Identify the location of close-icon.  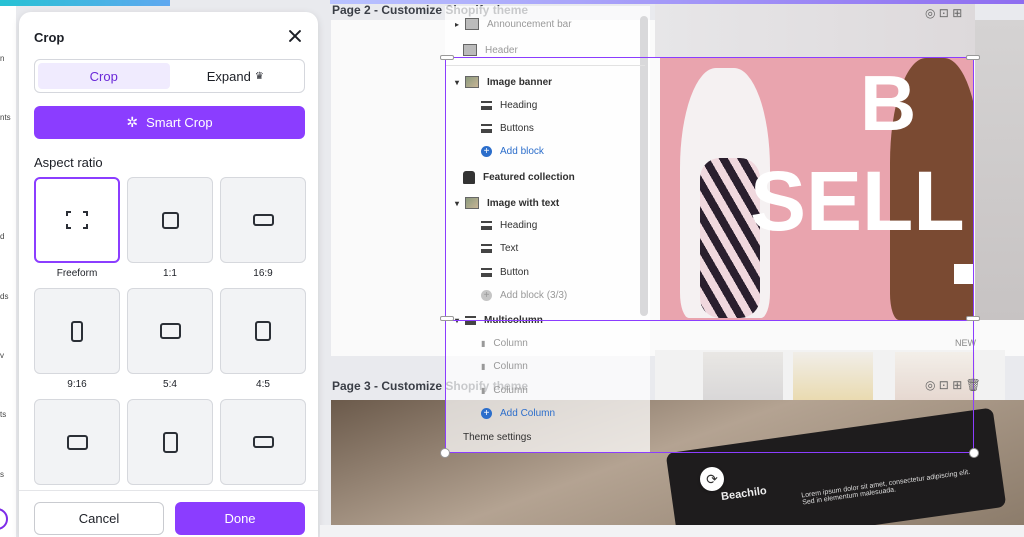
(295, 36).